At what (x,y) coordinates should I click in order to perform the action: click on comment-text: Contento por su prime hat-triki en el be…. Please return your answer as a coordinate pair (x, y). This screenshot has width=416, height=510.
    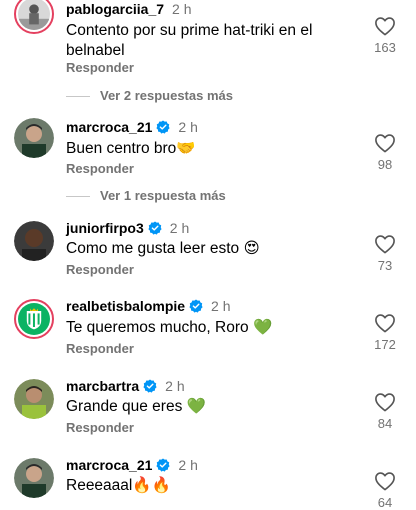
    Looking at the image, I should click on (189, 40).